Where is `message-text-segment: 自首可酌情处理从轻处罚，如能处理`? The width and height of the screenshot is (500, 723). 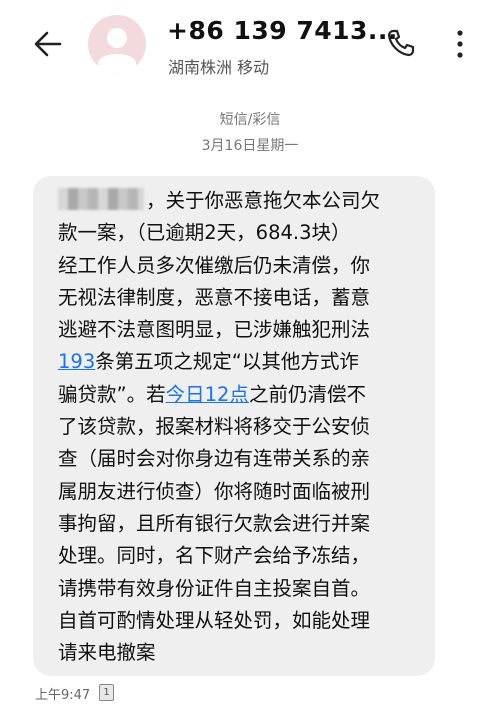
message-text-segment: 自首可酌情处理从轻处罚，如能处理 is located at coordinates (214, 620).